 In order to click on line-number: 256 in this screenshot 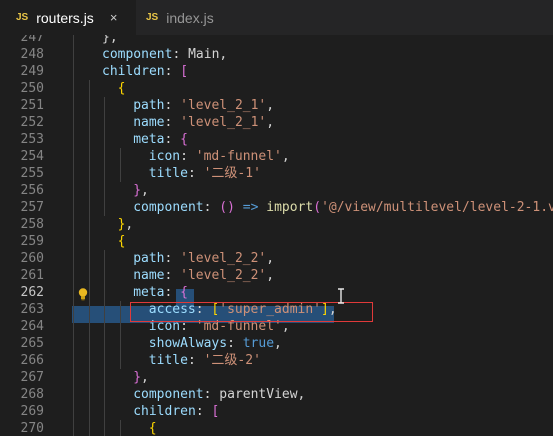, I will do `click(32, 190)`.